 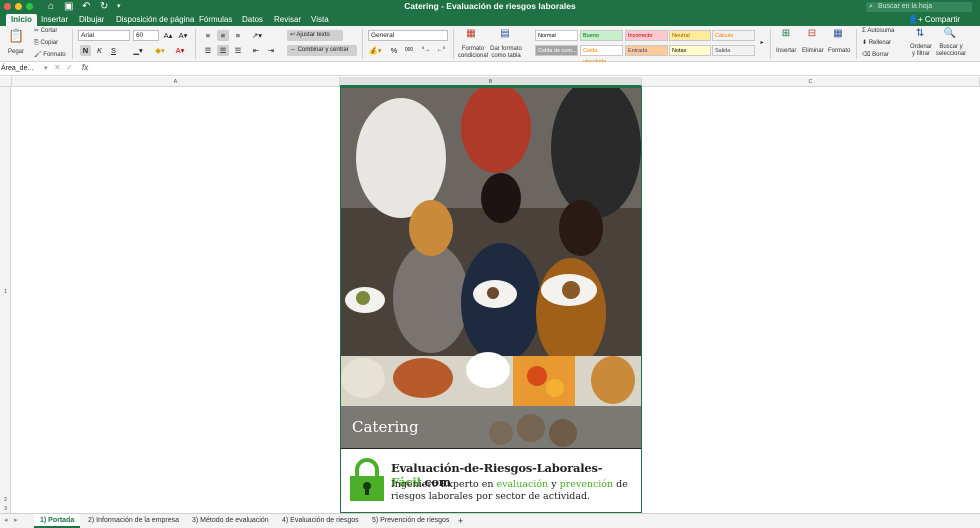 What do you see at coordinates (322, 50) in the screenshot?
I see `merge-center-button: ⇔ Combinar y centrar` at bounding box center [322, 50].